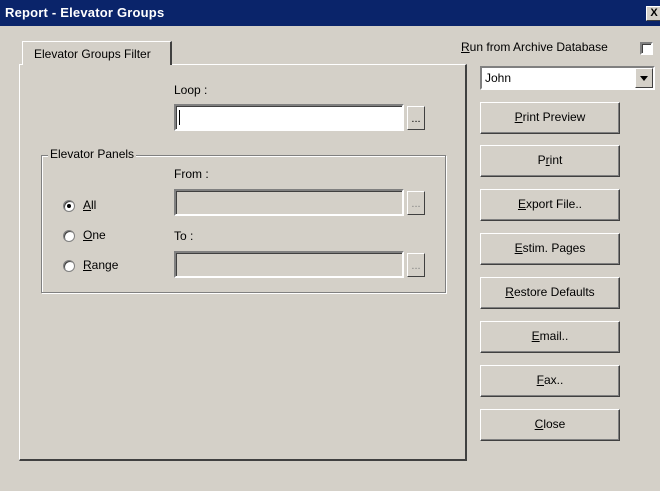 The width and height of the screenshot is (660, 491). Describe the element at coordinates (94, 235) in the screenshot. I see `radio-one-label: One` at that location.